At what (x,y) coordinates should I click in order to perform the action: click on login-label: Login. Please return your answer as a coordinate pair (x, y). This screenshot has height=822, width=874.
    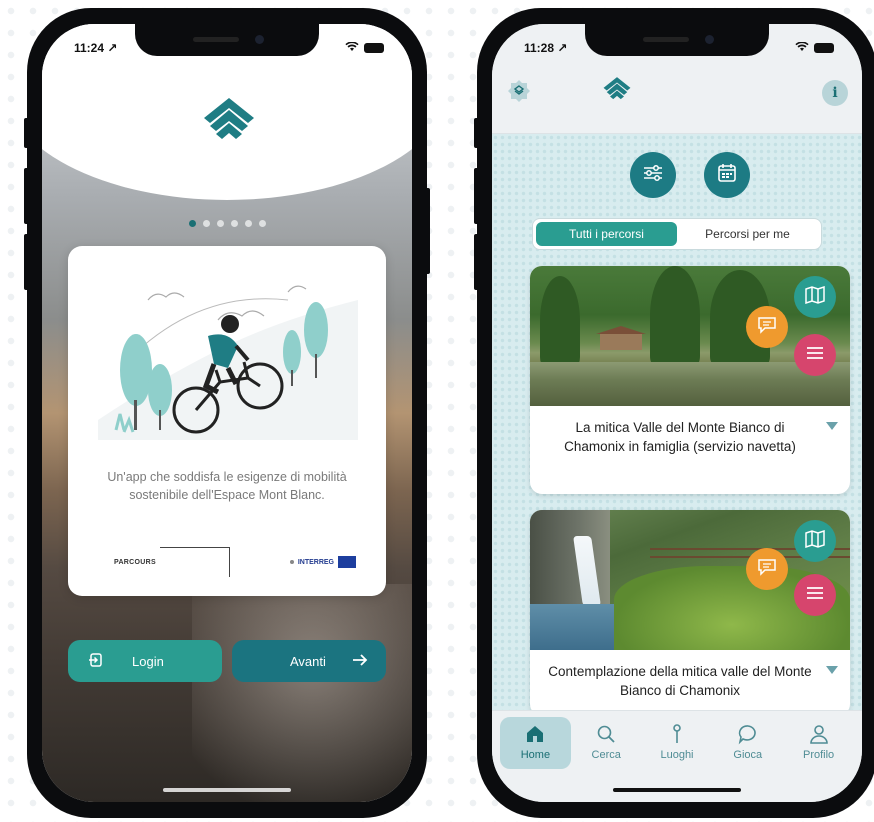
    Looking at the image, I should click on (148, 661).